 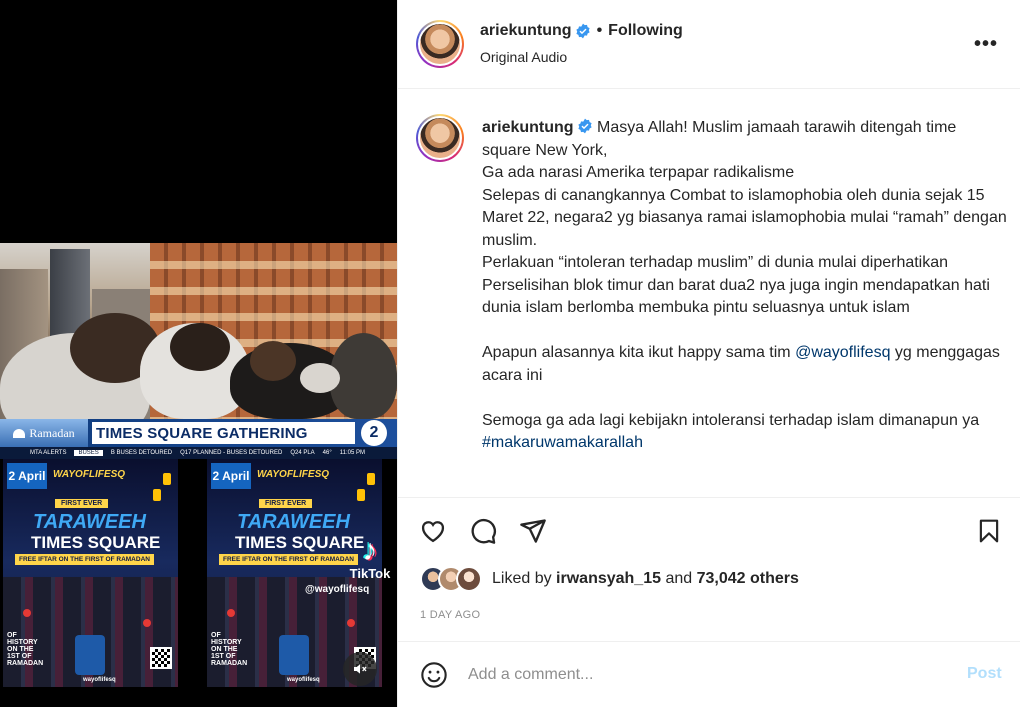 I want to click on paper-plane-icon, so click(x=533, y=531).